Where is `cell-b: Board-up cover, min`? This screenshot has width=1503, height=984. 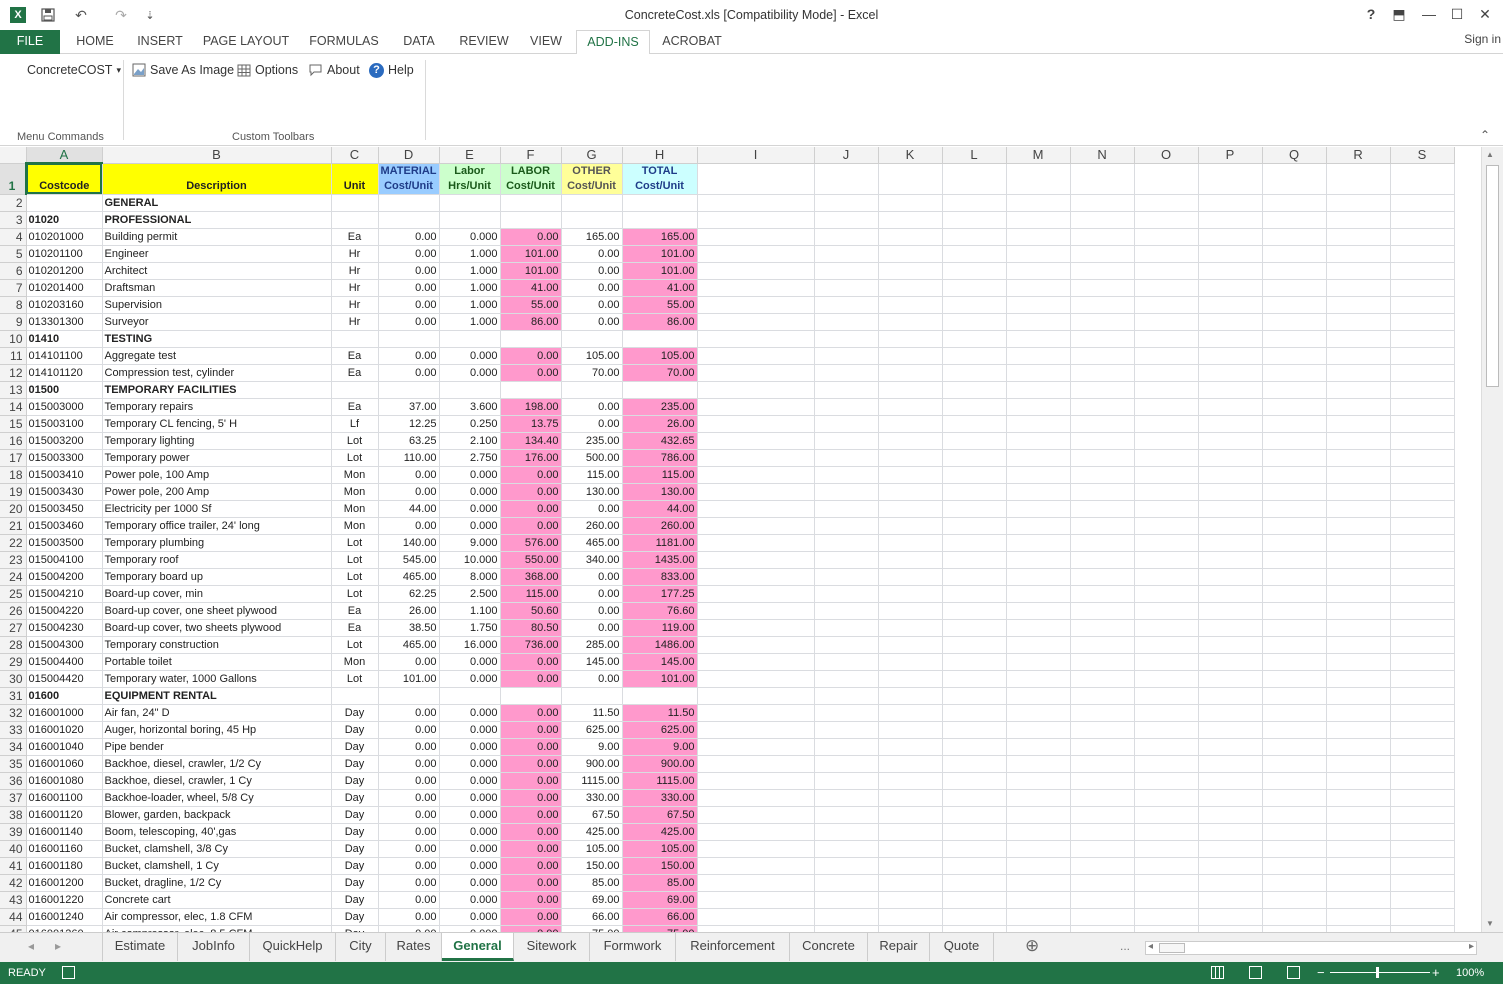 cell-b: Board-up cover, min is located at coordinates (217, 594).